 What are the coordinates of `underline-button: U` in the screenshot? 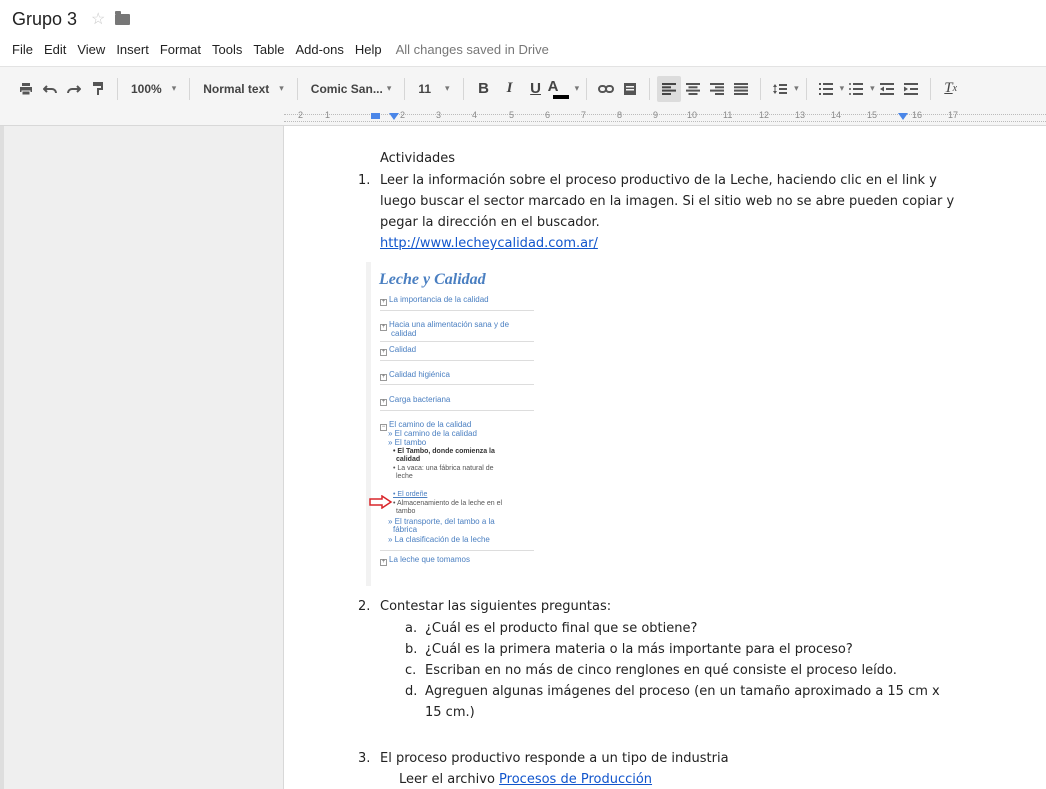 It's located at (536, 89).